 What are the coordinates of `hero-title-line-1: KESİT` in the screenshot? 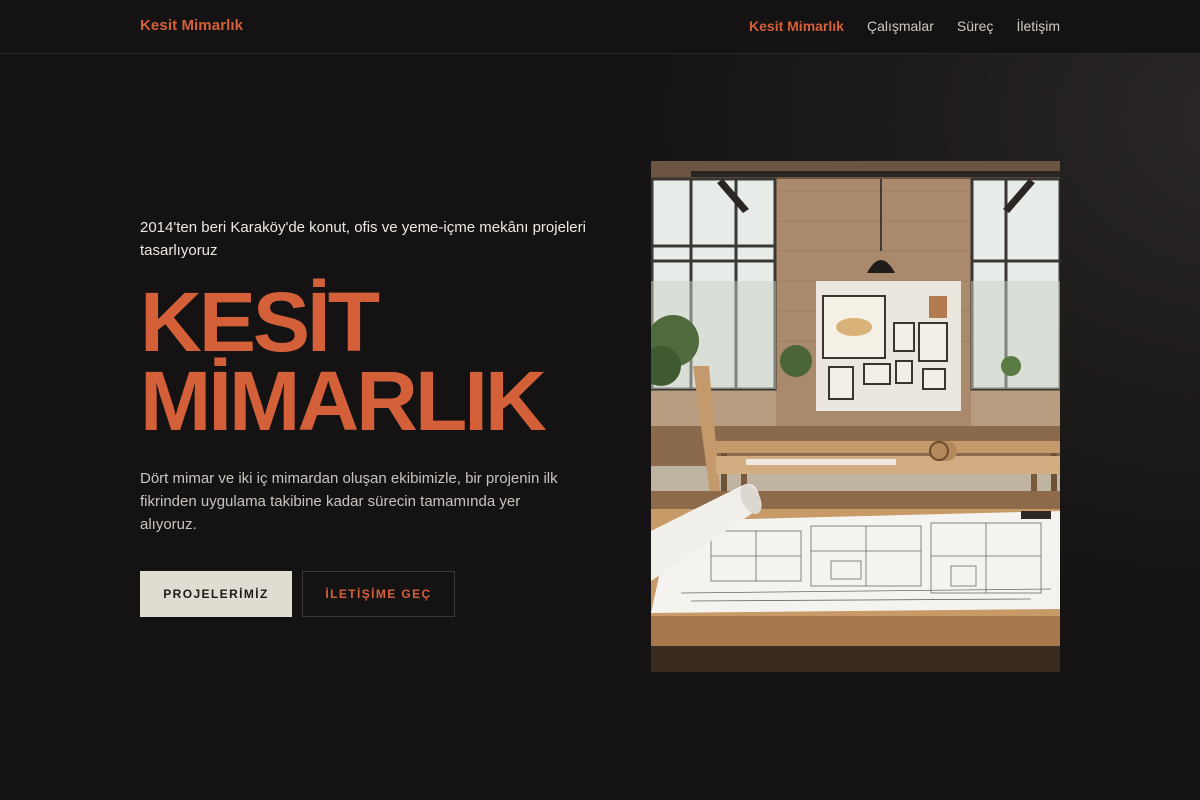 It's located at (260, 322).